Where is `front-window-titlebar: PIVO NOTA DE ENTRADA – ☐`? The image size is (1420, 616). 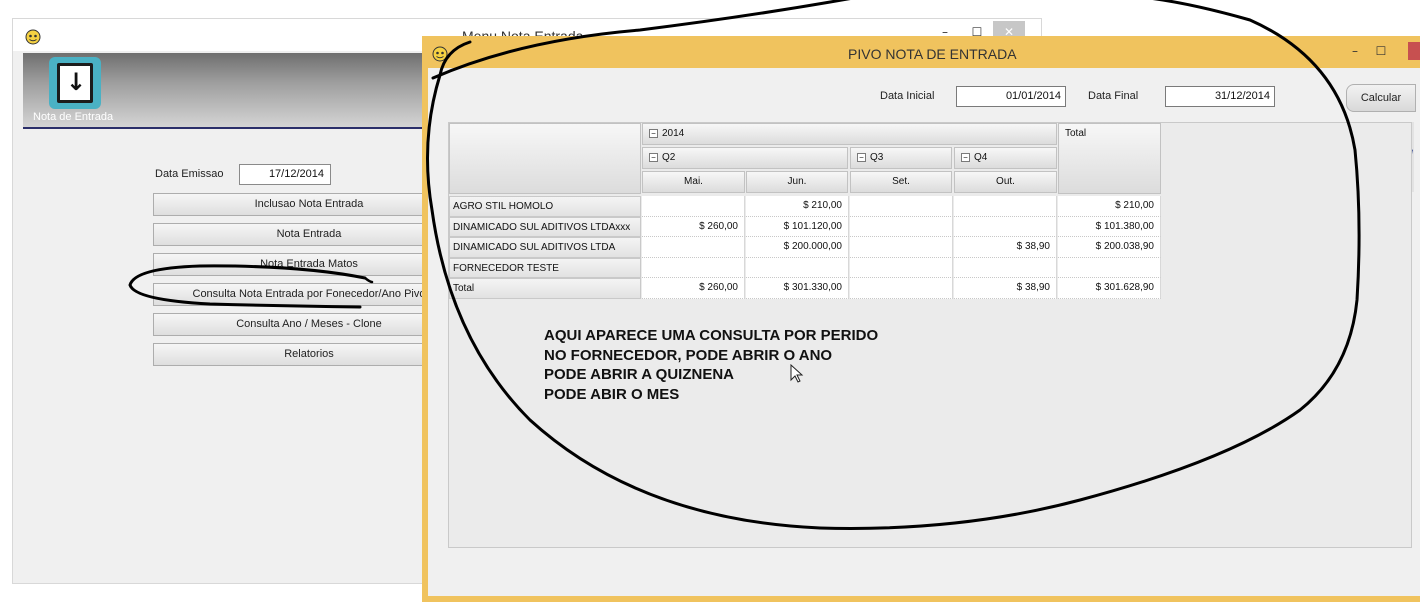 front-window-titlebar: PIVO NOTA DE ENTRADA – ☐ is located at coordinates (921, 52).